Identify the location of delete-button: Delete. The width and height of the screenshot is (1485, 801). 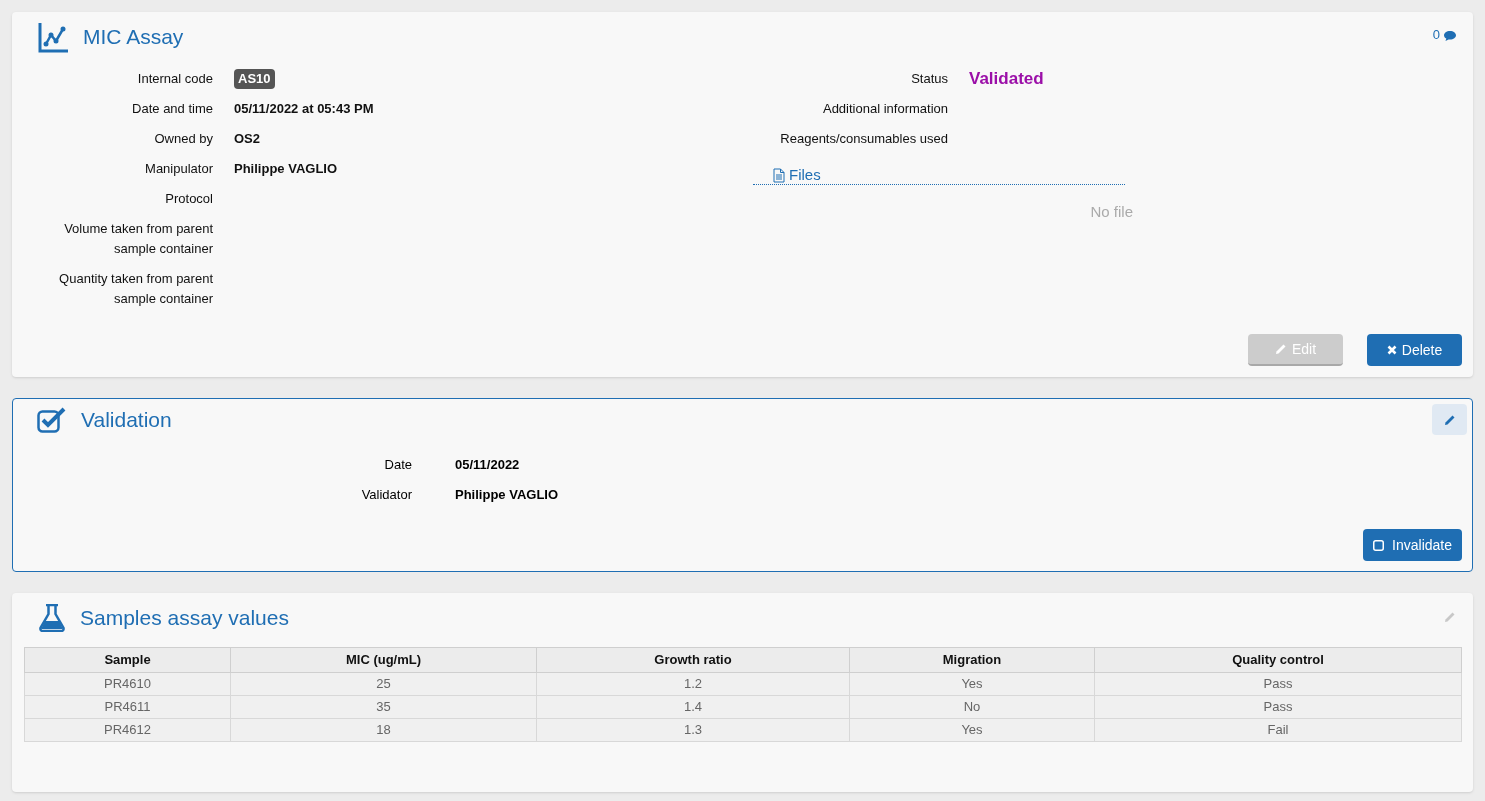
(1414, 350).